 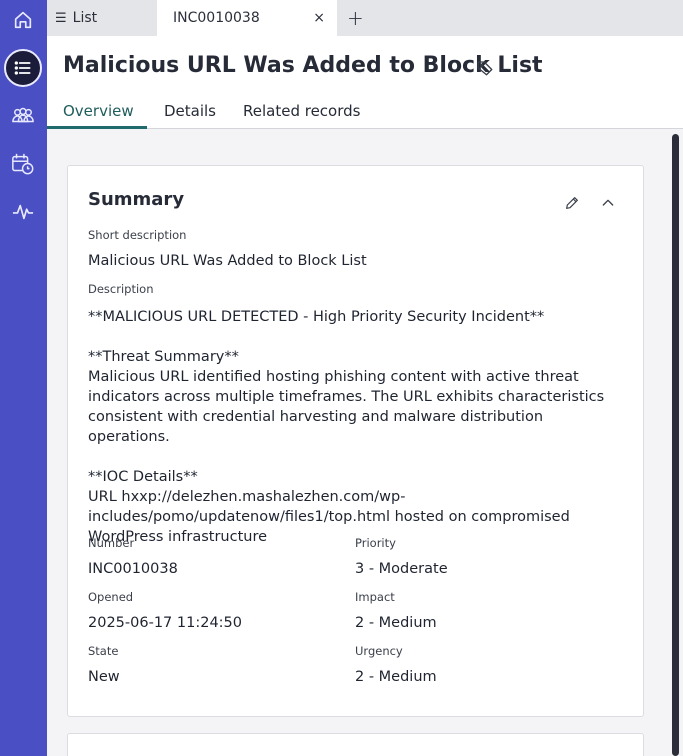 What do you see at coordinates (136, 199) in the screenshot?
I see `summary-title: Summary` at bounding box center [136, 199].